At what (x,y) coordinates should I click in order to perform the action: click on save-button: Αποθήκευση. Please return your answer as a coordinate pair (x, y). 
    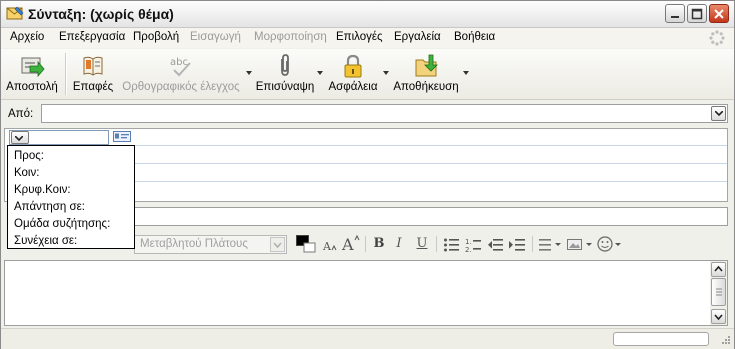
    Looking at the image, I should click on (426, 73).